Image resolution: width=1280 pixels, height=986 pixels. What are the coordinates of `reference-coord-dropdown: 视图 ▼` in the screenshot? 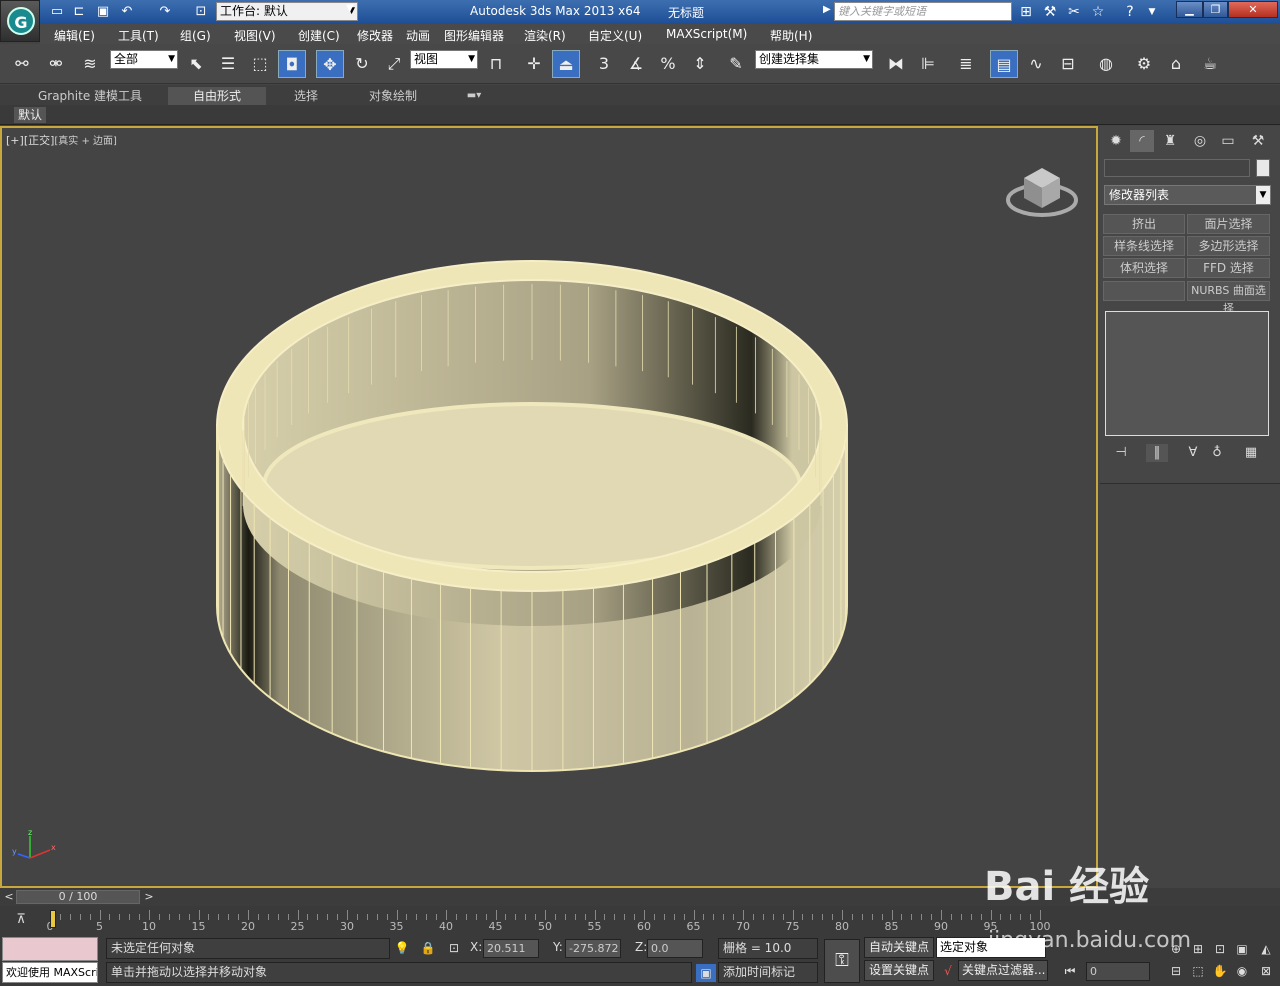 It's located at (444, 59).